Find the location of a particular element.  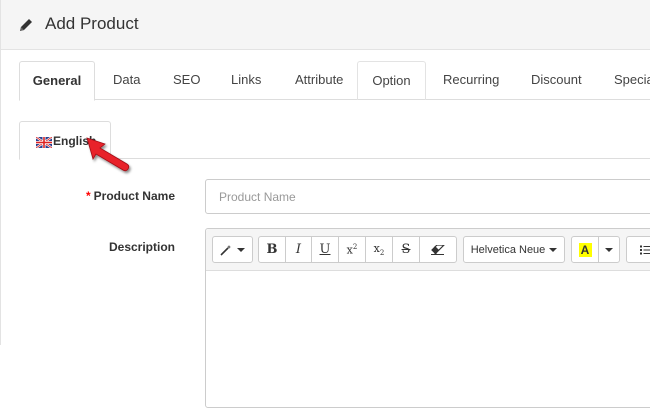

unordered-list-icon is located at coordinates (645, 250).